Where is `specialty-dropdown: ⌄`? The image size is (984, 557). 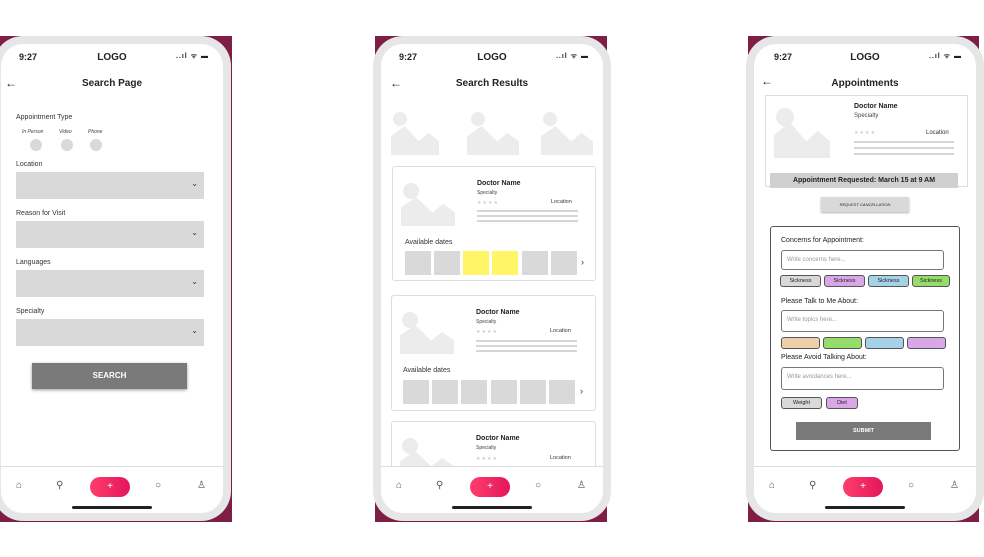 specialty-dropdown: ⌄ is located at coordinates (110, 332).